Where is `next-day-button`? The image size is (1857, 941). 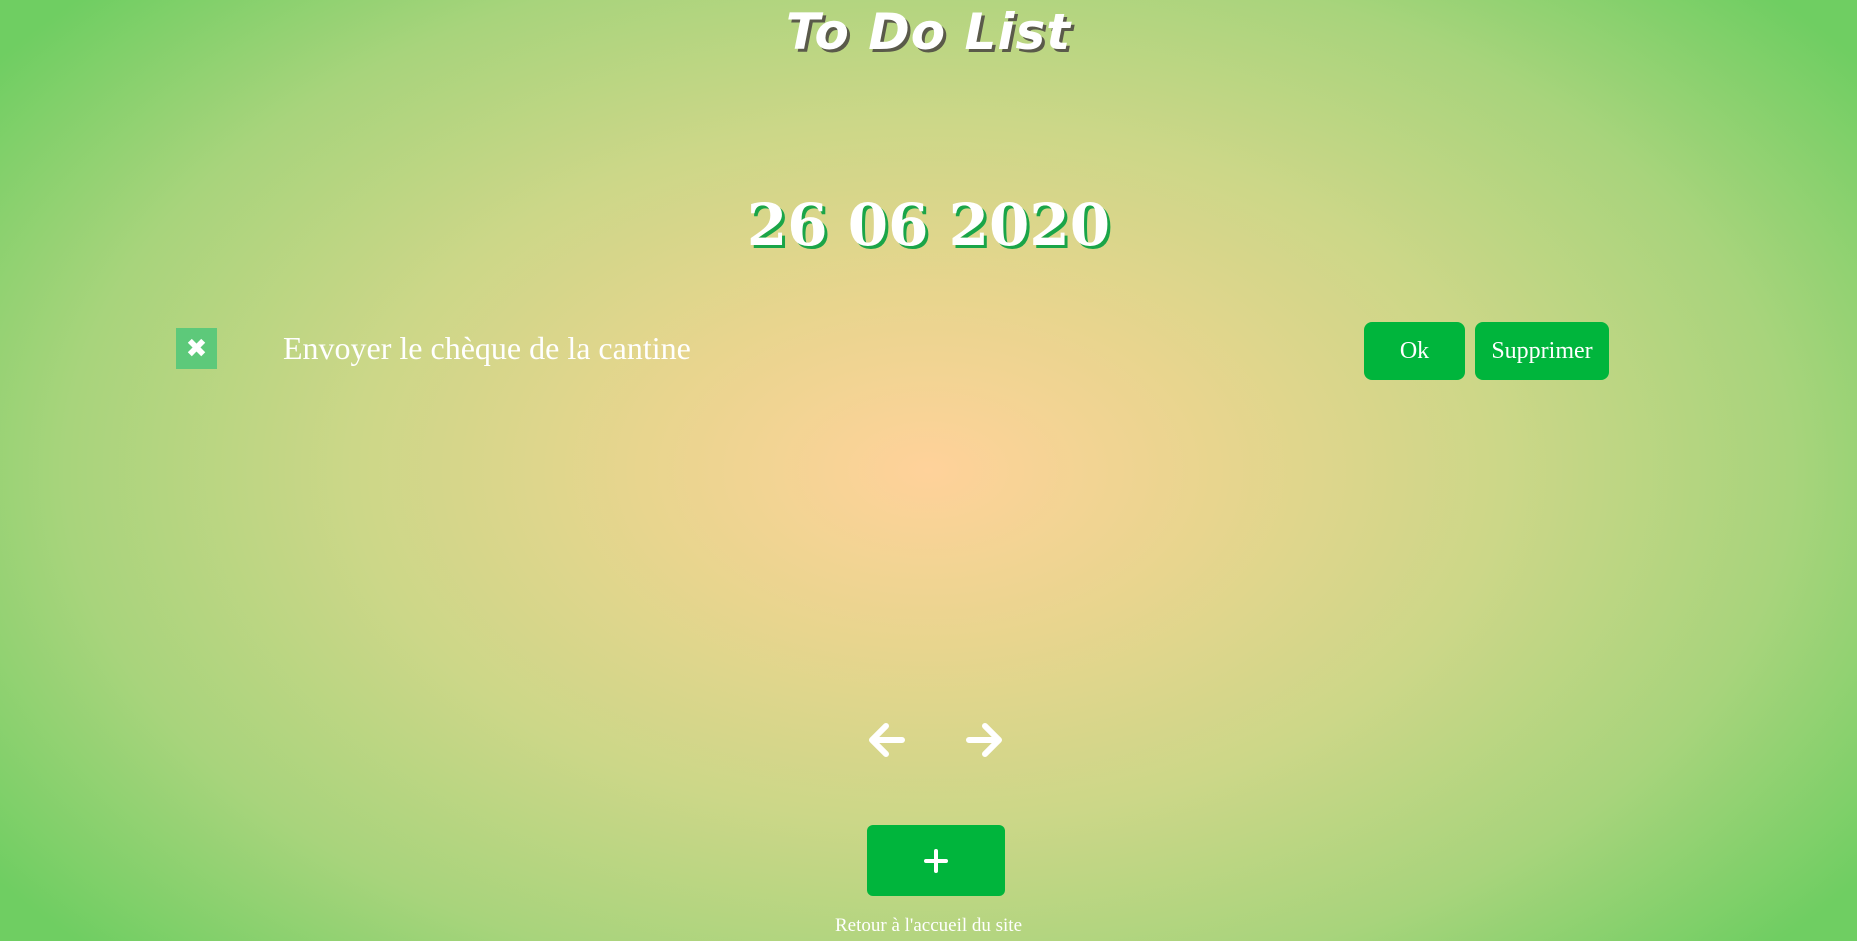
next-day-button is located at coordinates (985, 740).